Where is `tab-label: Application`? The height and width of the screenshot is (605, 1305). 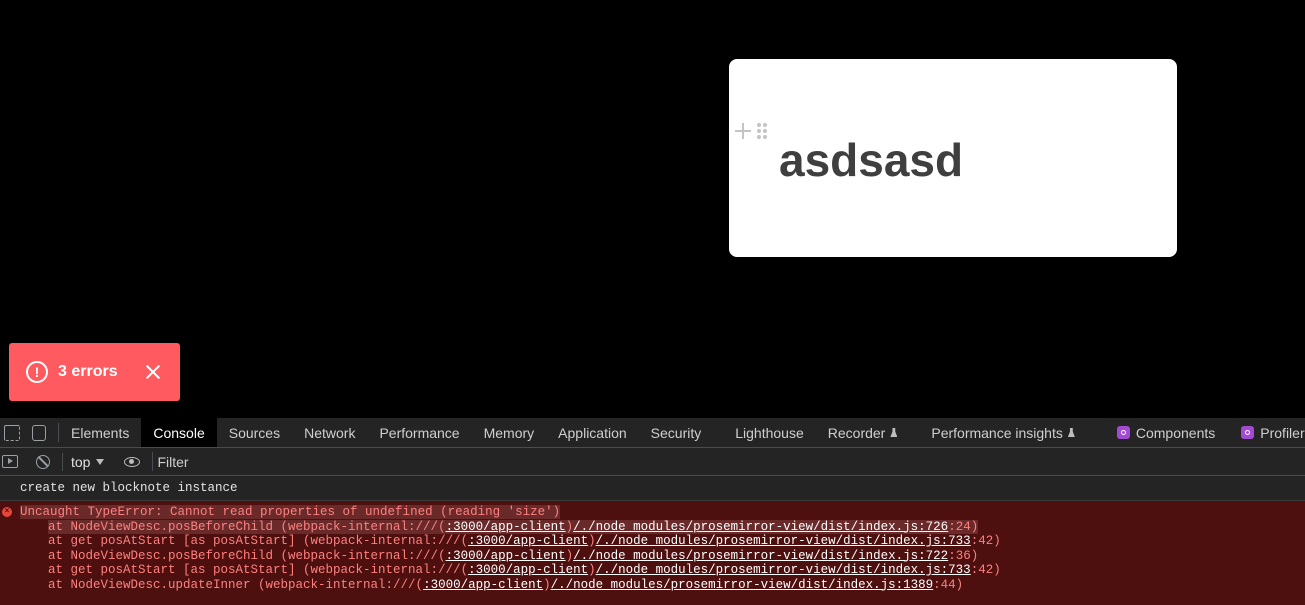
tab-label: Application is located at coordinates (592, 432).